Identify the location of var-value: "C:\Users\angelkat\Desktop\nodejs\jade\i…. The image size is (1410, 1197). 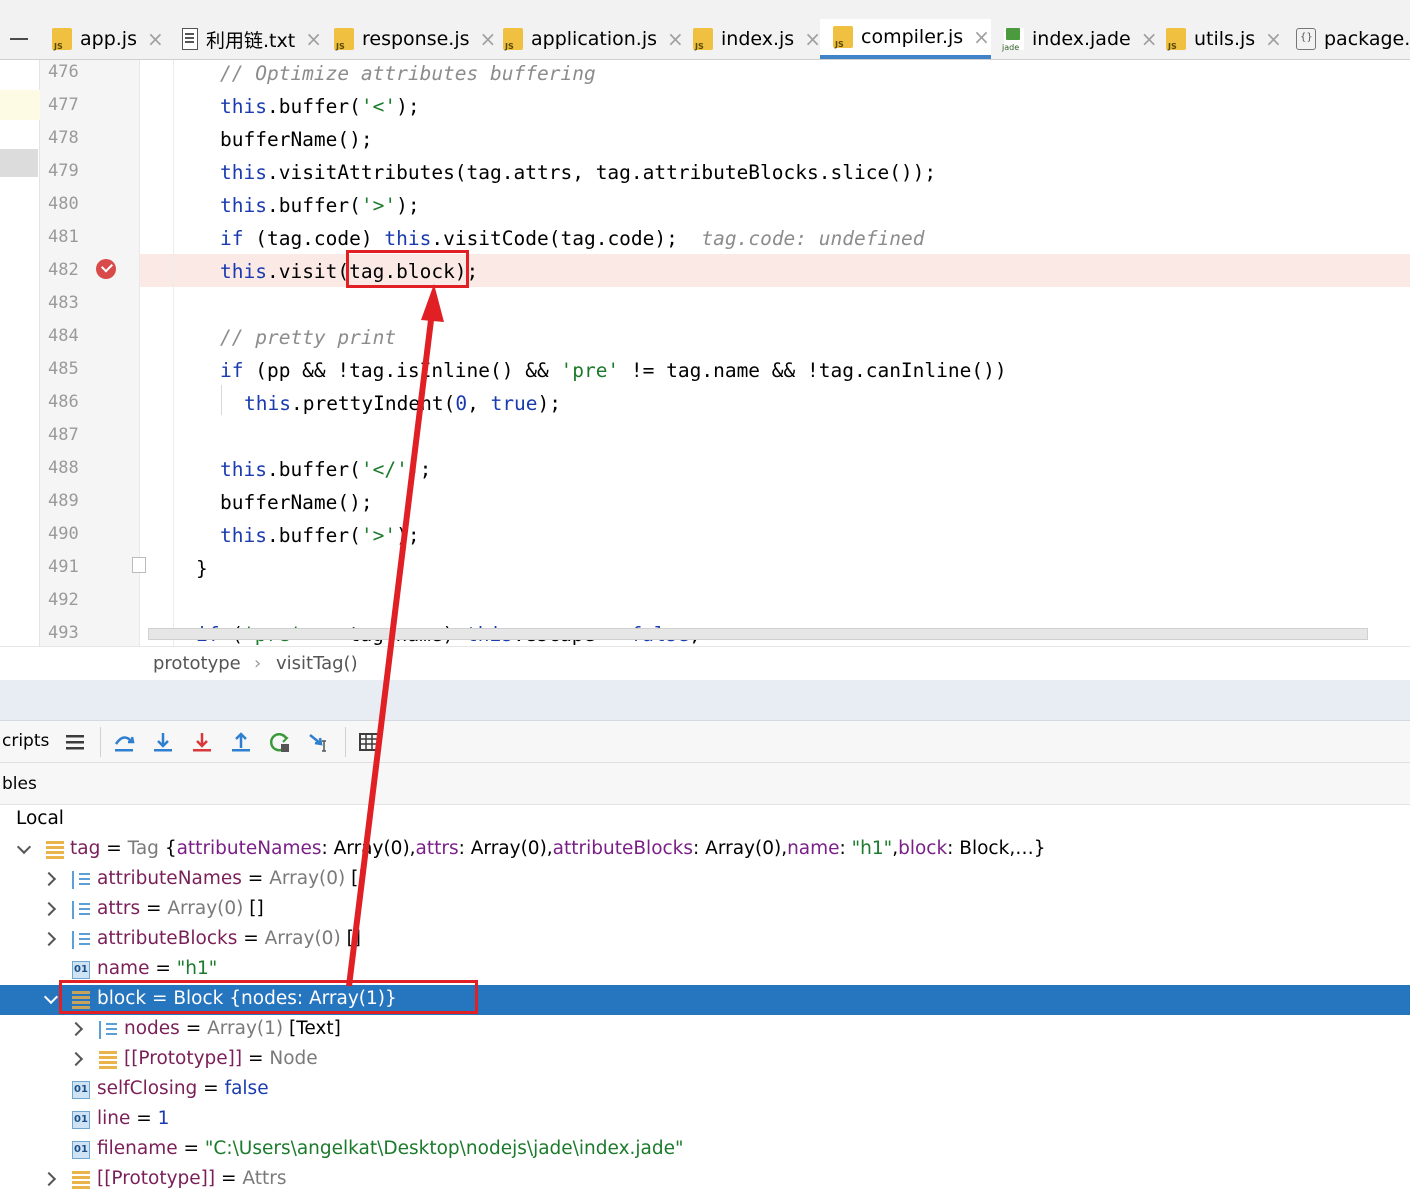
(444, 1148).